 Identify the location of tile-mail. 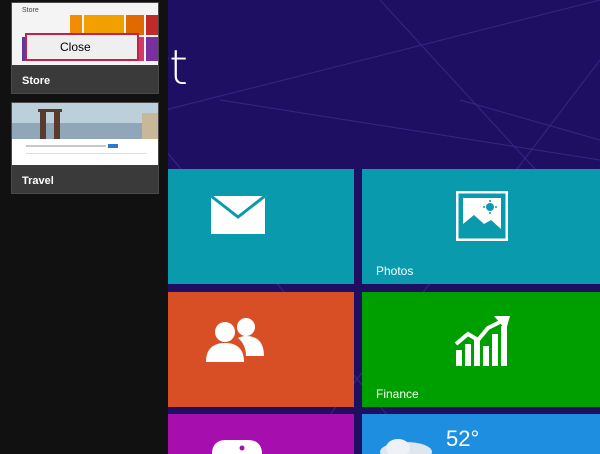
(256, 226).